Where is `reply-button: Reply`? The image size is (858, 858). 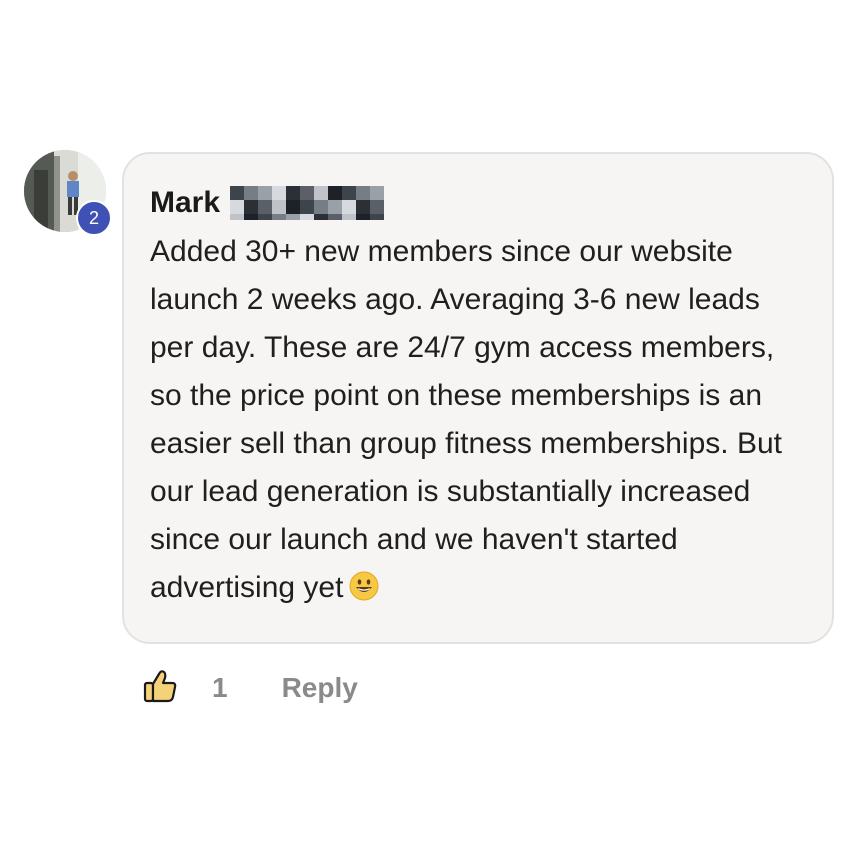
reply-button: Reply is located at coordinates (320, 688).